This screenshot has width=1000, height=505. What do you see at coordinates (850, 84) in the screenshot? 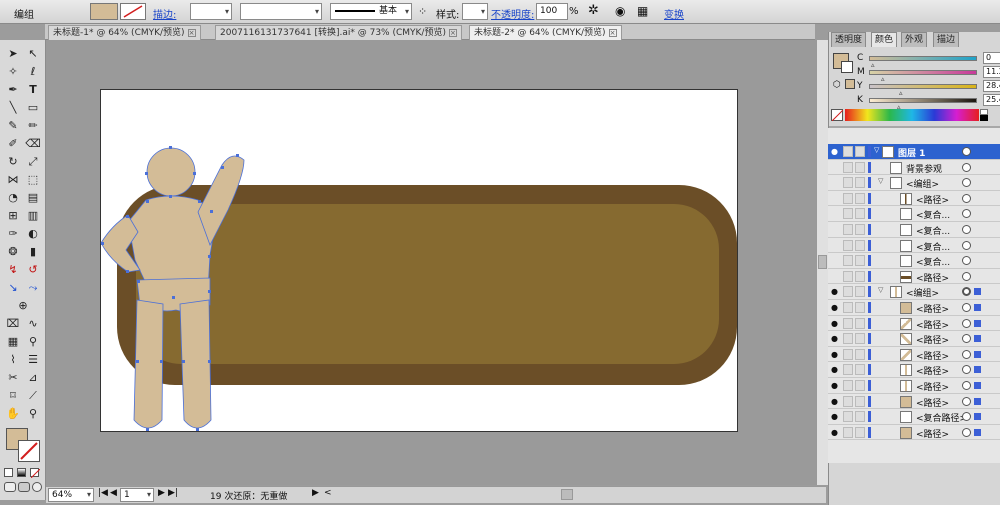
I see `out-of-gamut-swatch` at bounding box center [850, 84].